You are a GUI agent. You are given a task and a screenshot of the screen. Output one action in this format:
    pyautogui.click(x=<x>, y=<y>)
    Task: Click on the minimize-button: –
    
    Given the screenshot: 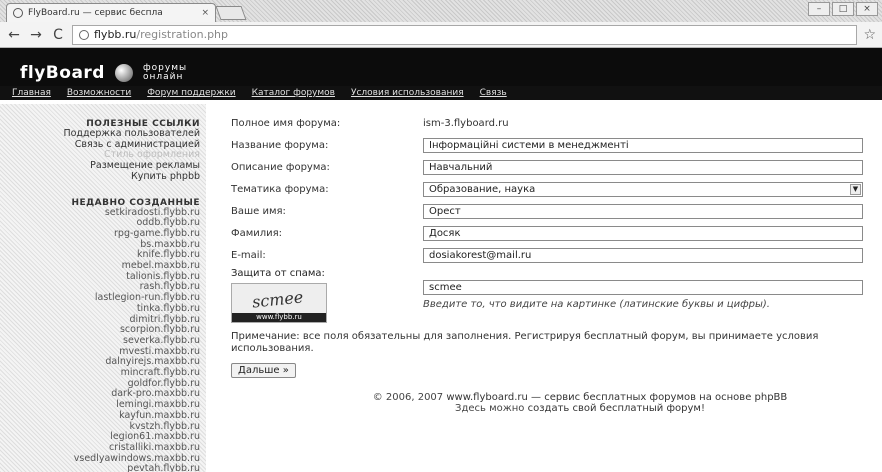 What is the action you would take?
    pyautogui.click(x=819, y=9)
    